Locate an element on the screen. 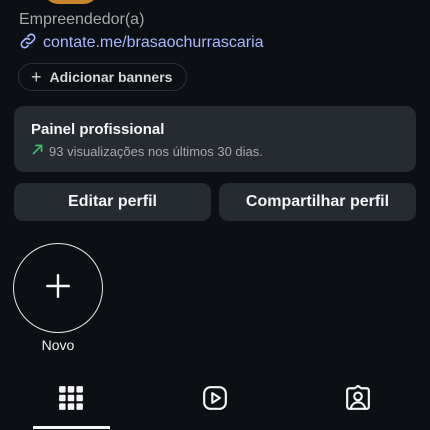 The width and height of the screenshot is (430, 430). edit-profile-button: Editar perfil is located at coordinates (112, 202).